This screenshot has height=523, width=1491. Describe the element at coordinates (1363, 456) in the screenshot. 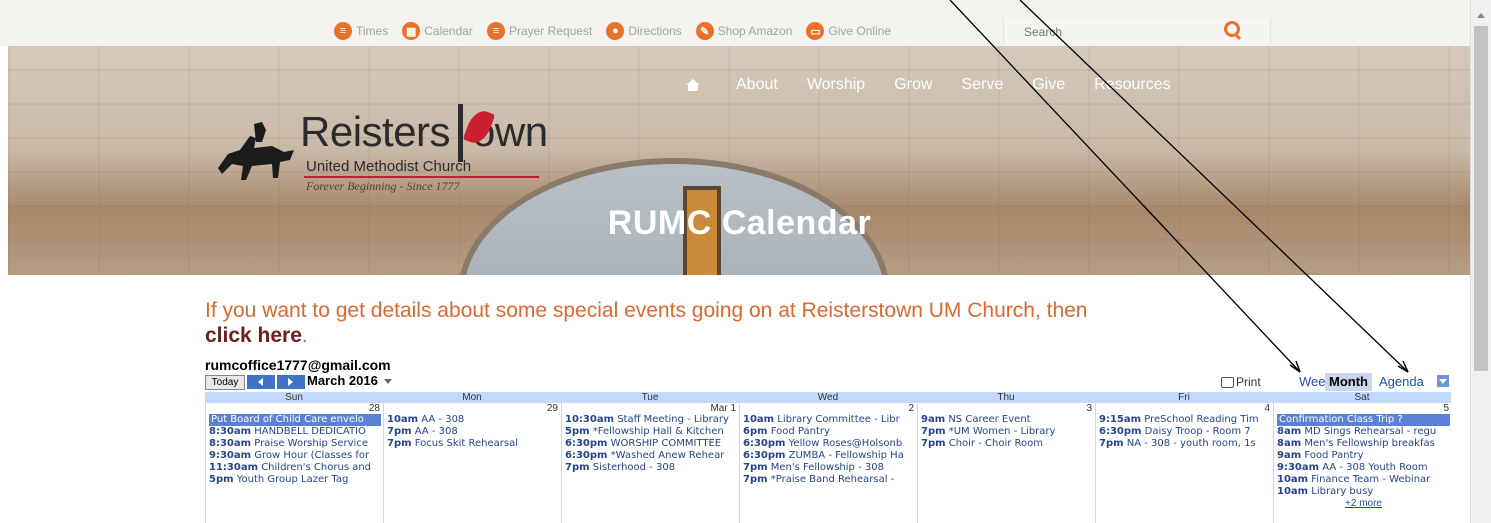

I see `calendar-event: 9am Food Pantry` at that location.